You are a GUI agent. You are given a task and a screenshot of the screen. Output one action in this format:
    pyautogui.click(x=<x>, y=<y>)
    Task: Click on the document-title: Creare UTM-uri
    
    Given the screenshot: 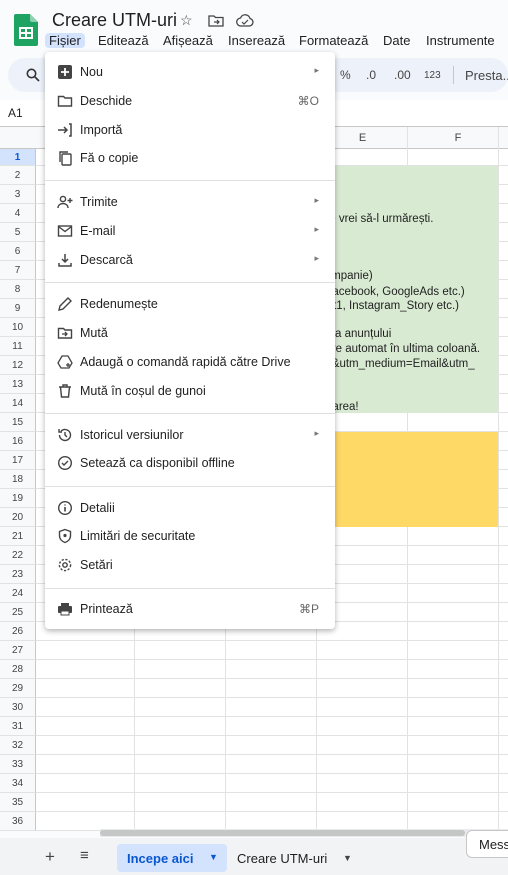 What is the action you would take?
    pyautogui.click(x=114, y=20)
    